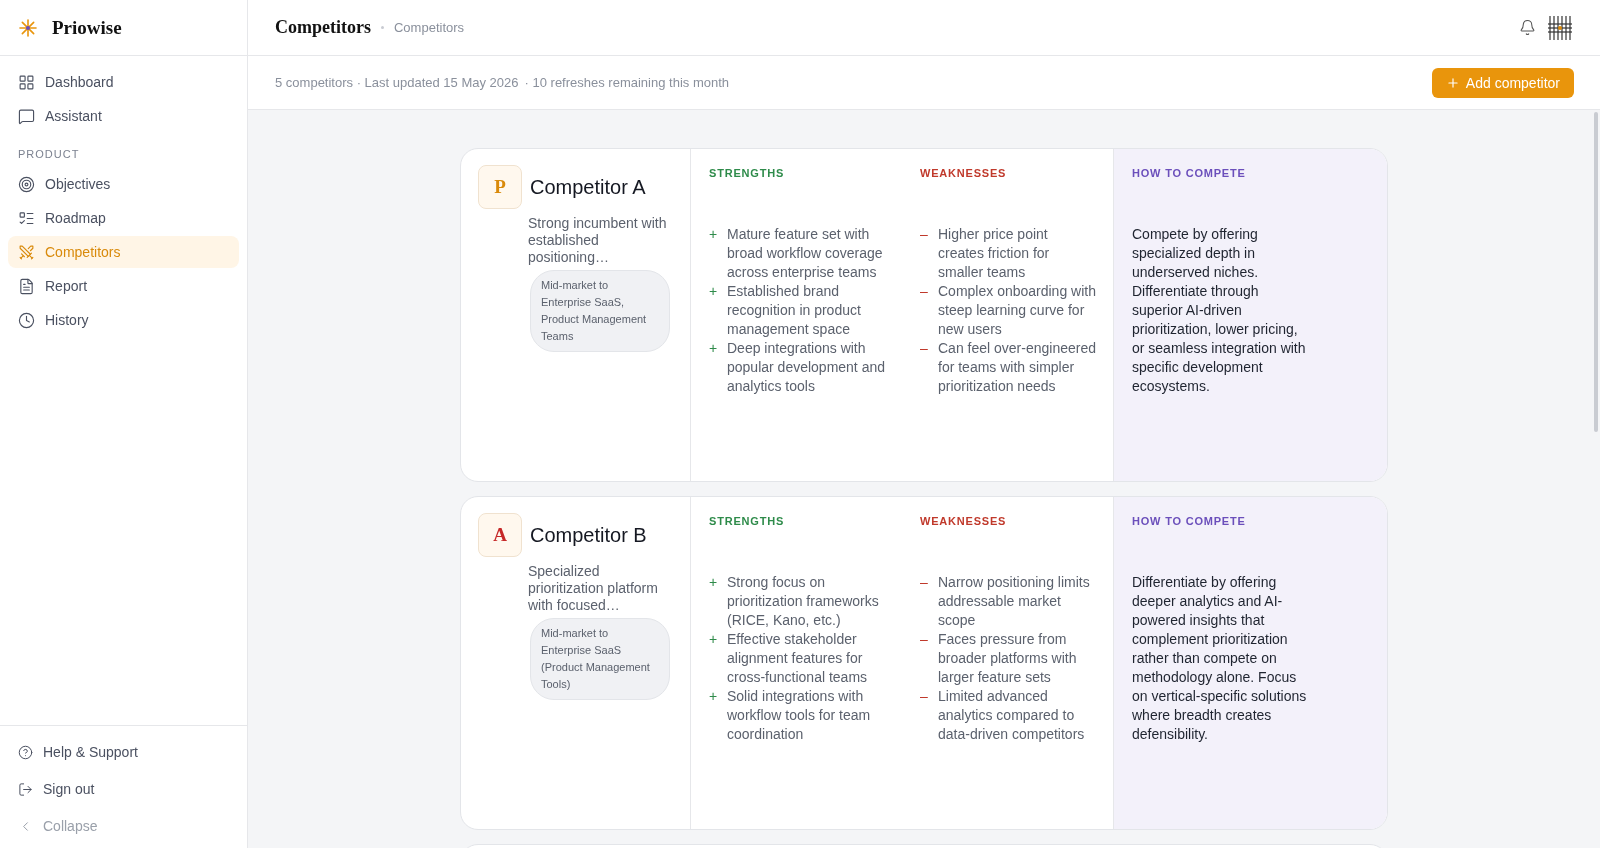 The width and height of the screenshot is (1600, 848). Describe the element at coordinates (500, 187) in the screenshot. I see `initial-badge: P` at that location.